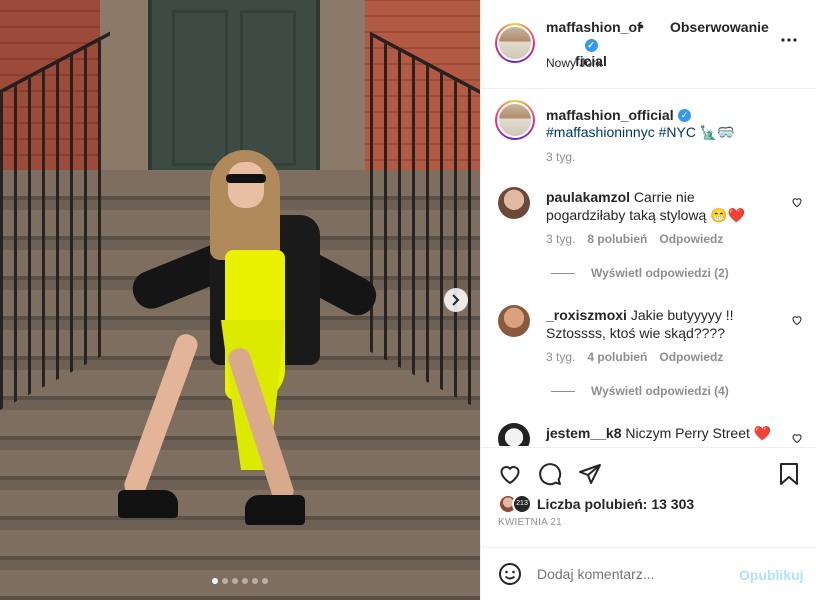 The image size is (816, 600). Describe the element at coordinates (234, 87) in the screenshot. I see `green-door` at that location.